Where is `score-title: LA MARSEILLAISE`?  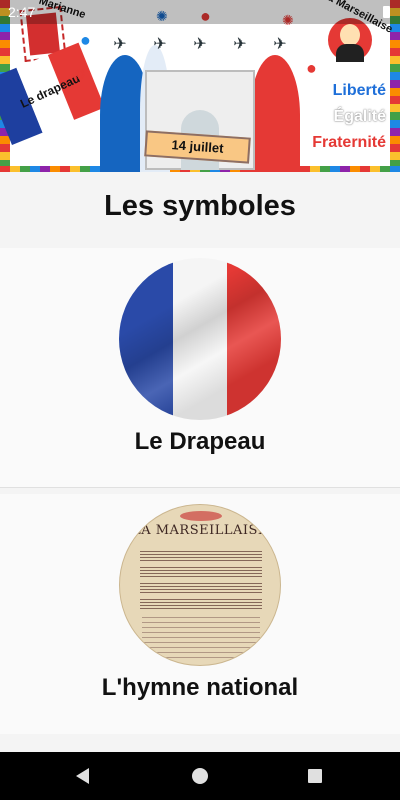 score-title: LA MARSEILLAISE is located at coordinates (200, 530).